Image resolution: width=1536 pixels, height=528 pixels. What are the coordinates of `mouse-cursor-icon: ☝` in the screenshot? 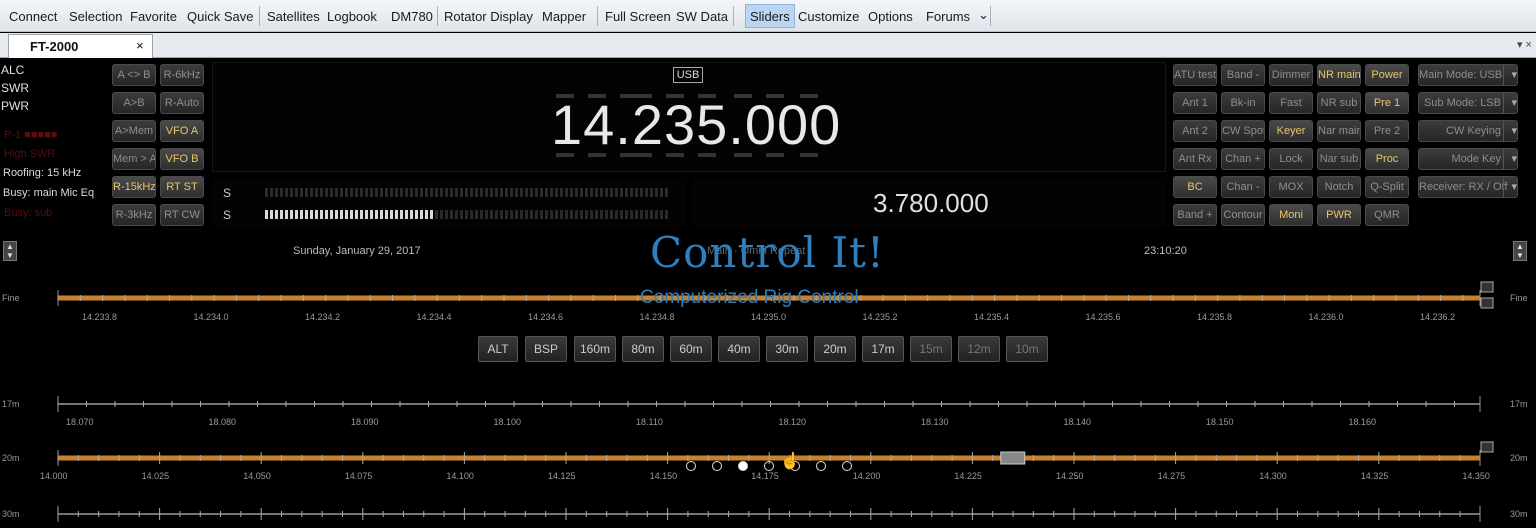 It's located at (790, 461).